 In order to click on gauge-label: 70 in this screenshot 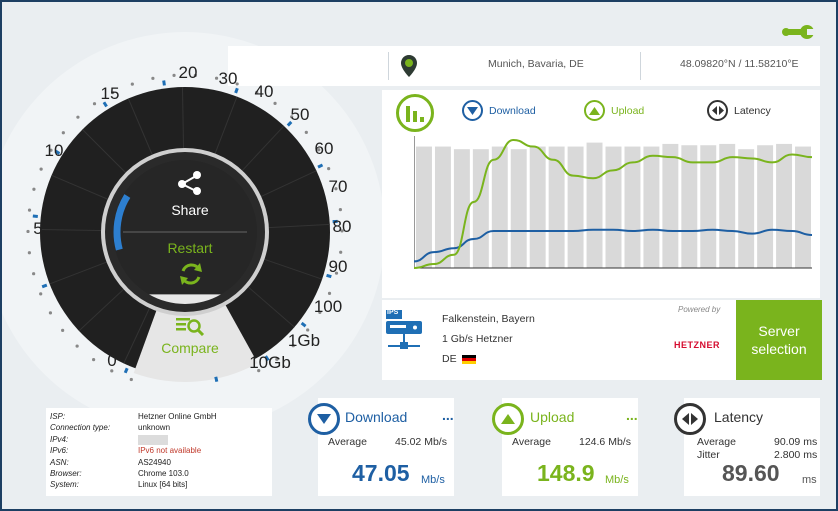, I will do `click(338, 186)`.